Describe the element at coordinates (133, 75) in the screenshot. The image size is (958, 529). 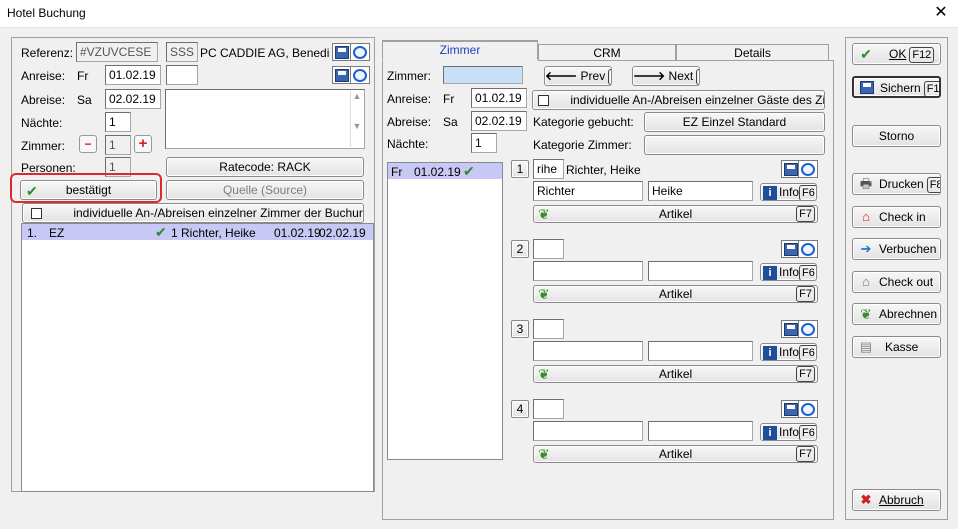
I see `anreise-date-field: 01.02.19` at that location.